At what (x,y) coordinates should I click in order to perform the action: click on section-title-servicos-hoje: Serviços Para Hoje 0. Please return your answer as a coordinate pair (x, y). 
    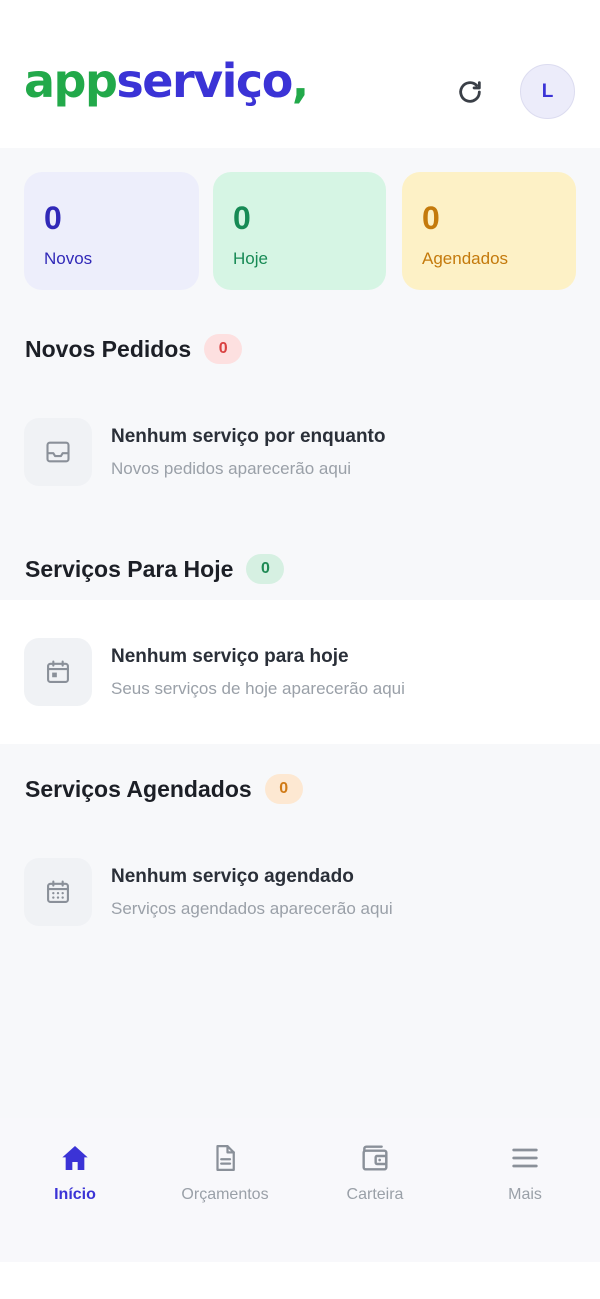
    Looking at the image, I should click on (155, 569).